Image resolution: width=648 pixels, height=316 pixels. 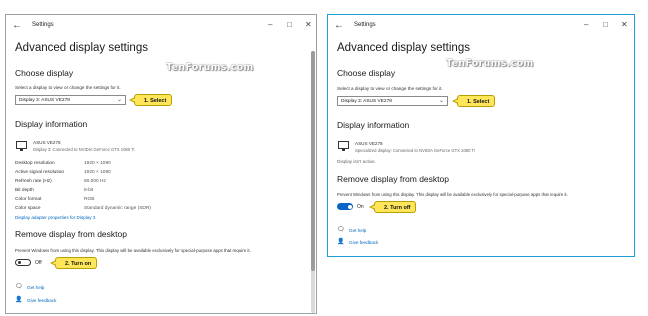 I want to click on display-adapter-properties-link: Display adapter properties for Display 3, so click(x=55, y=217).